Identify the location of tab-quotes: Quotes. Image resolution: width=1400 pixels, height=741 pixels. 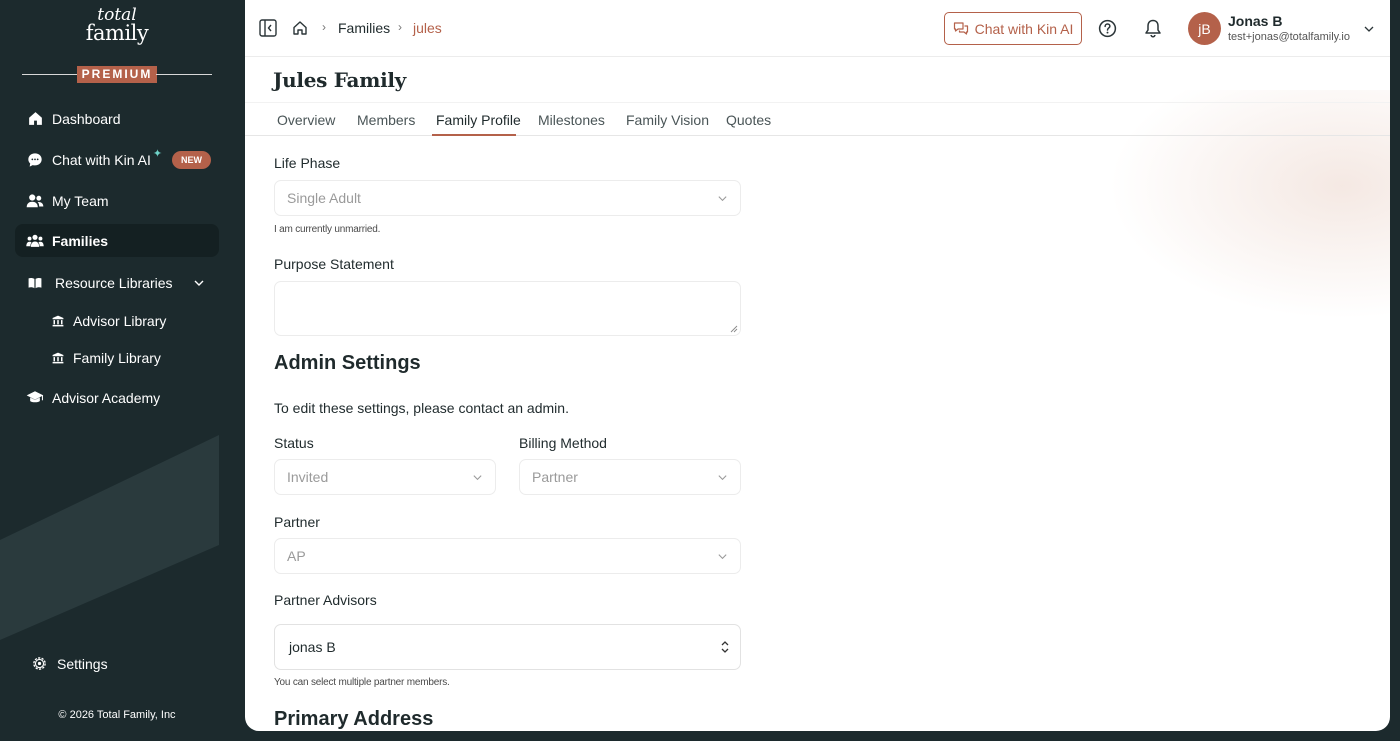
(748, 120).